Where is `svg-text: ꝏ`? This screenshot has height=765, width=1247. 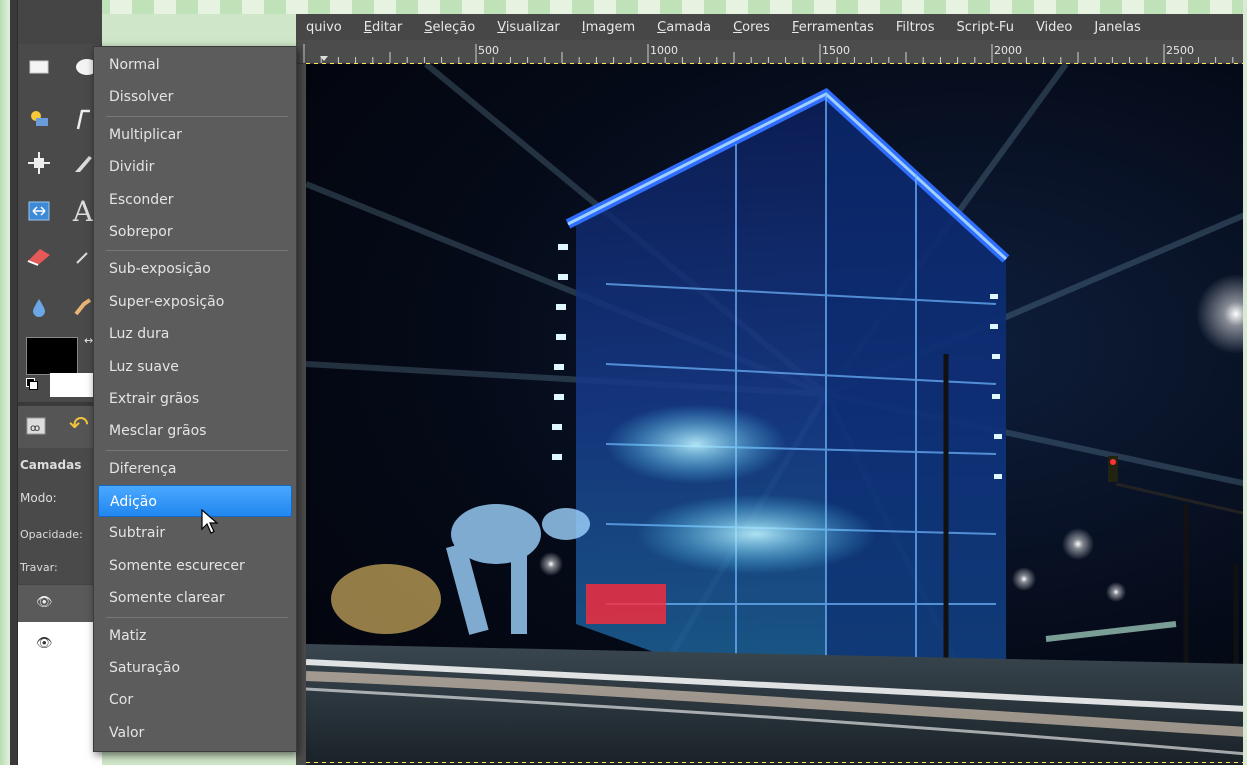 svg-text: ꝏ is located at coordinates (35, 428).